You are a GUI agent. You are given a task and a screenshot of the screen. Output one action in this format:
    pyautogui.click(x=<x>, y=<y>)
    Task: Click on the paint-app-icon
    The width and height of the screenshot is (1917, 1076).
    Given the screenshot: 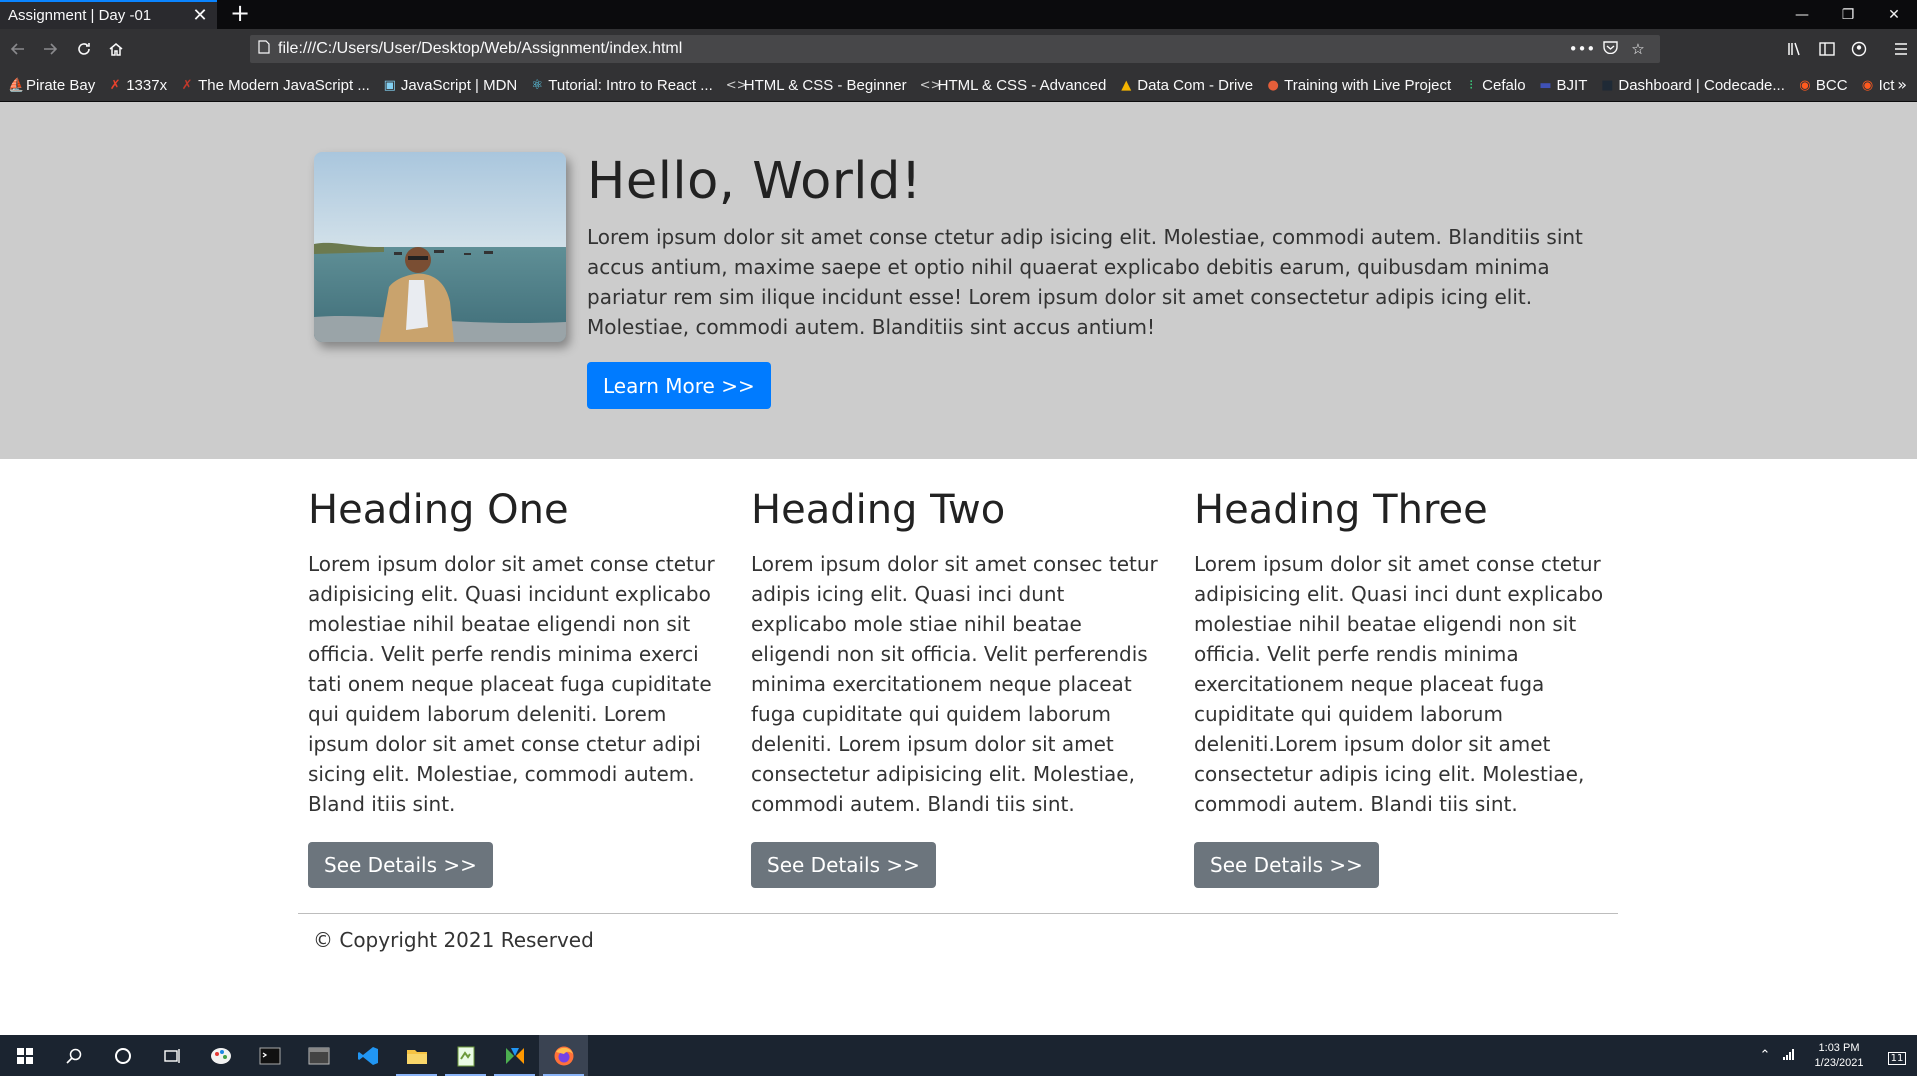 What is the action you would take?
    pyautogui.click(x=220, y=1055)
    